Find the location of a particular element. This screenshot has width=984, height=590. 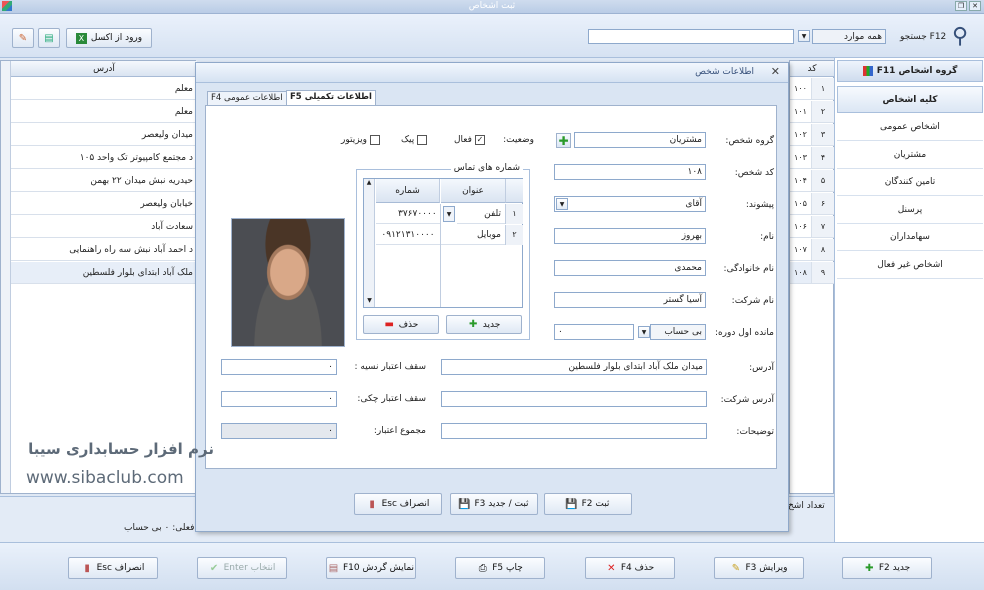

phone-number-header: شماره is located at coordinates (408, 191).